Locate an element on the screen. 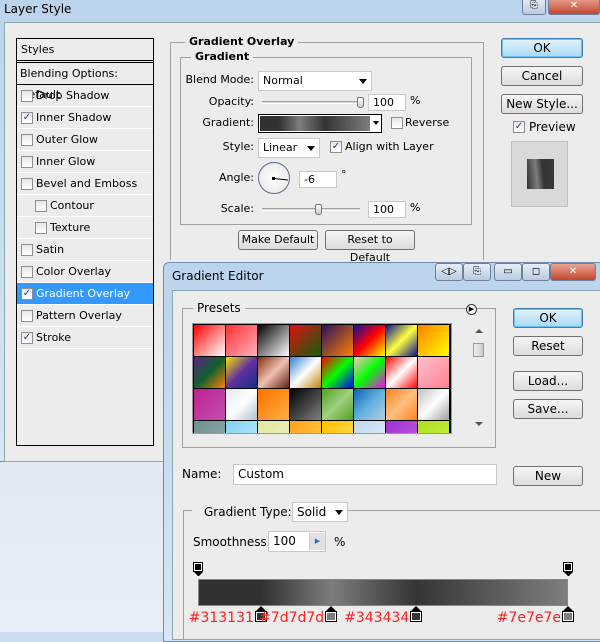 The height and width of the screenshot is (642, 600). scroll-thumb is located at coordinates (478, 350).